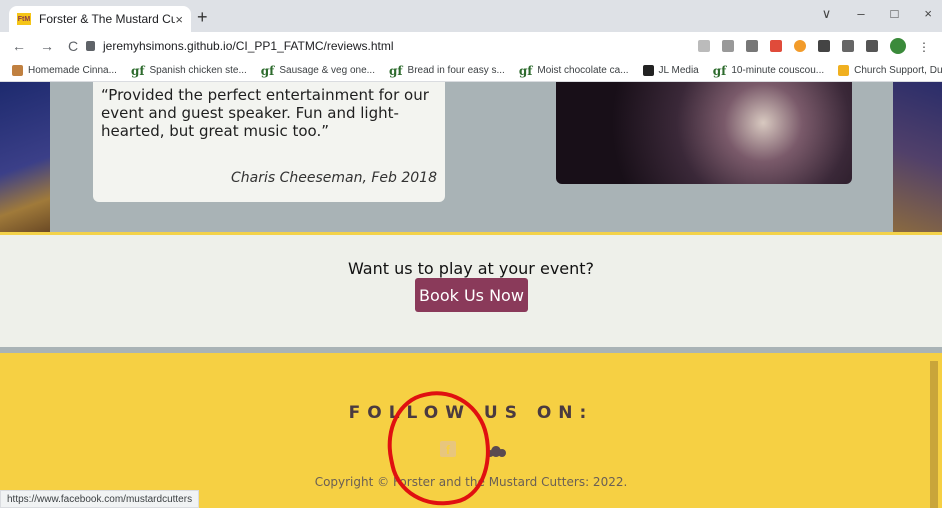 The height and width of the screenshot is (515, 942). Describe the element at coordinates (471, 268) in the screenshot. I see `booking-question: Want us to play at your event?` at that location.